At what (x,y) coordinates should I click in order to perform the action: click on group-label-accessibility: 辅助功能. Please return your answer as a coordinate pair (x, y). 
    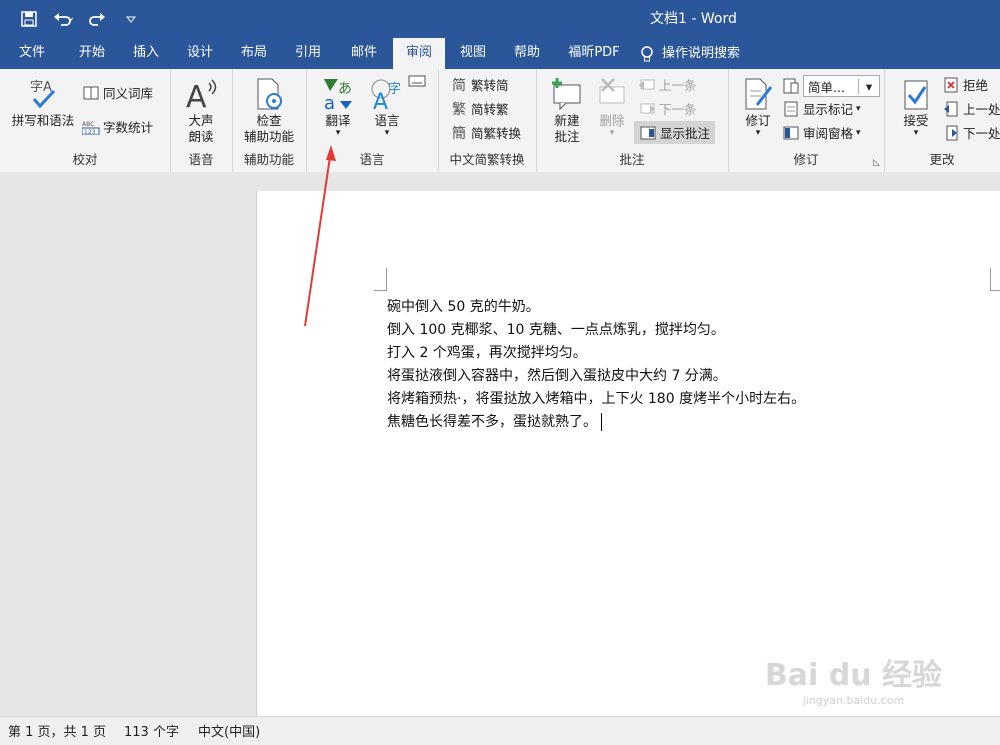
    Looking at the image, I should click on (268, 159).